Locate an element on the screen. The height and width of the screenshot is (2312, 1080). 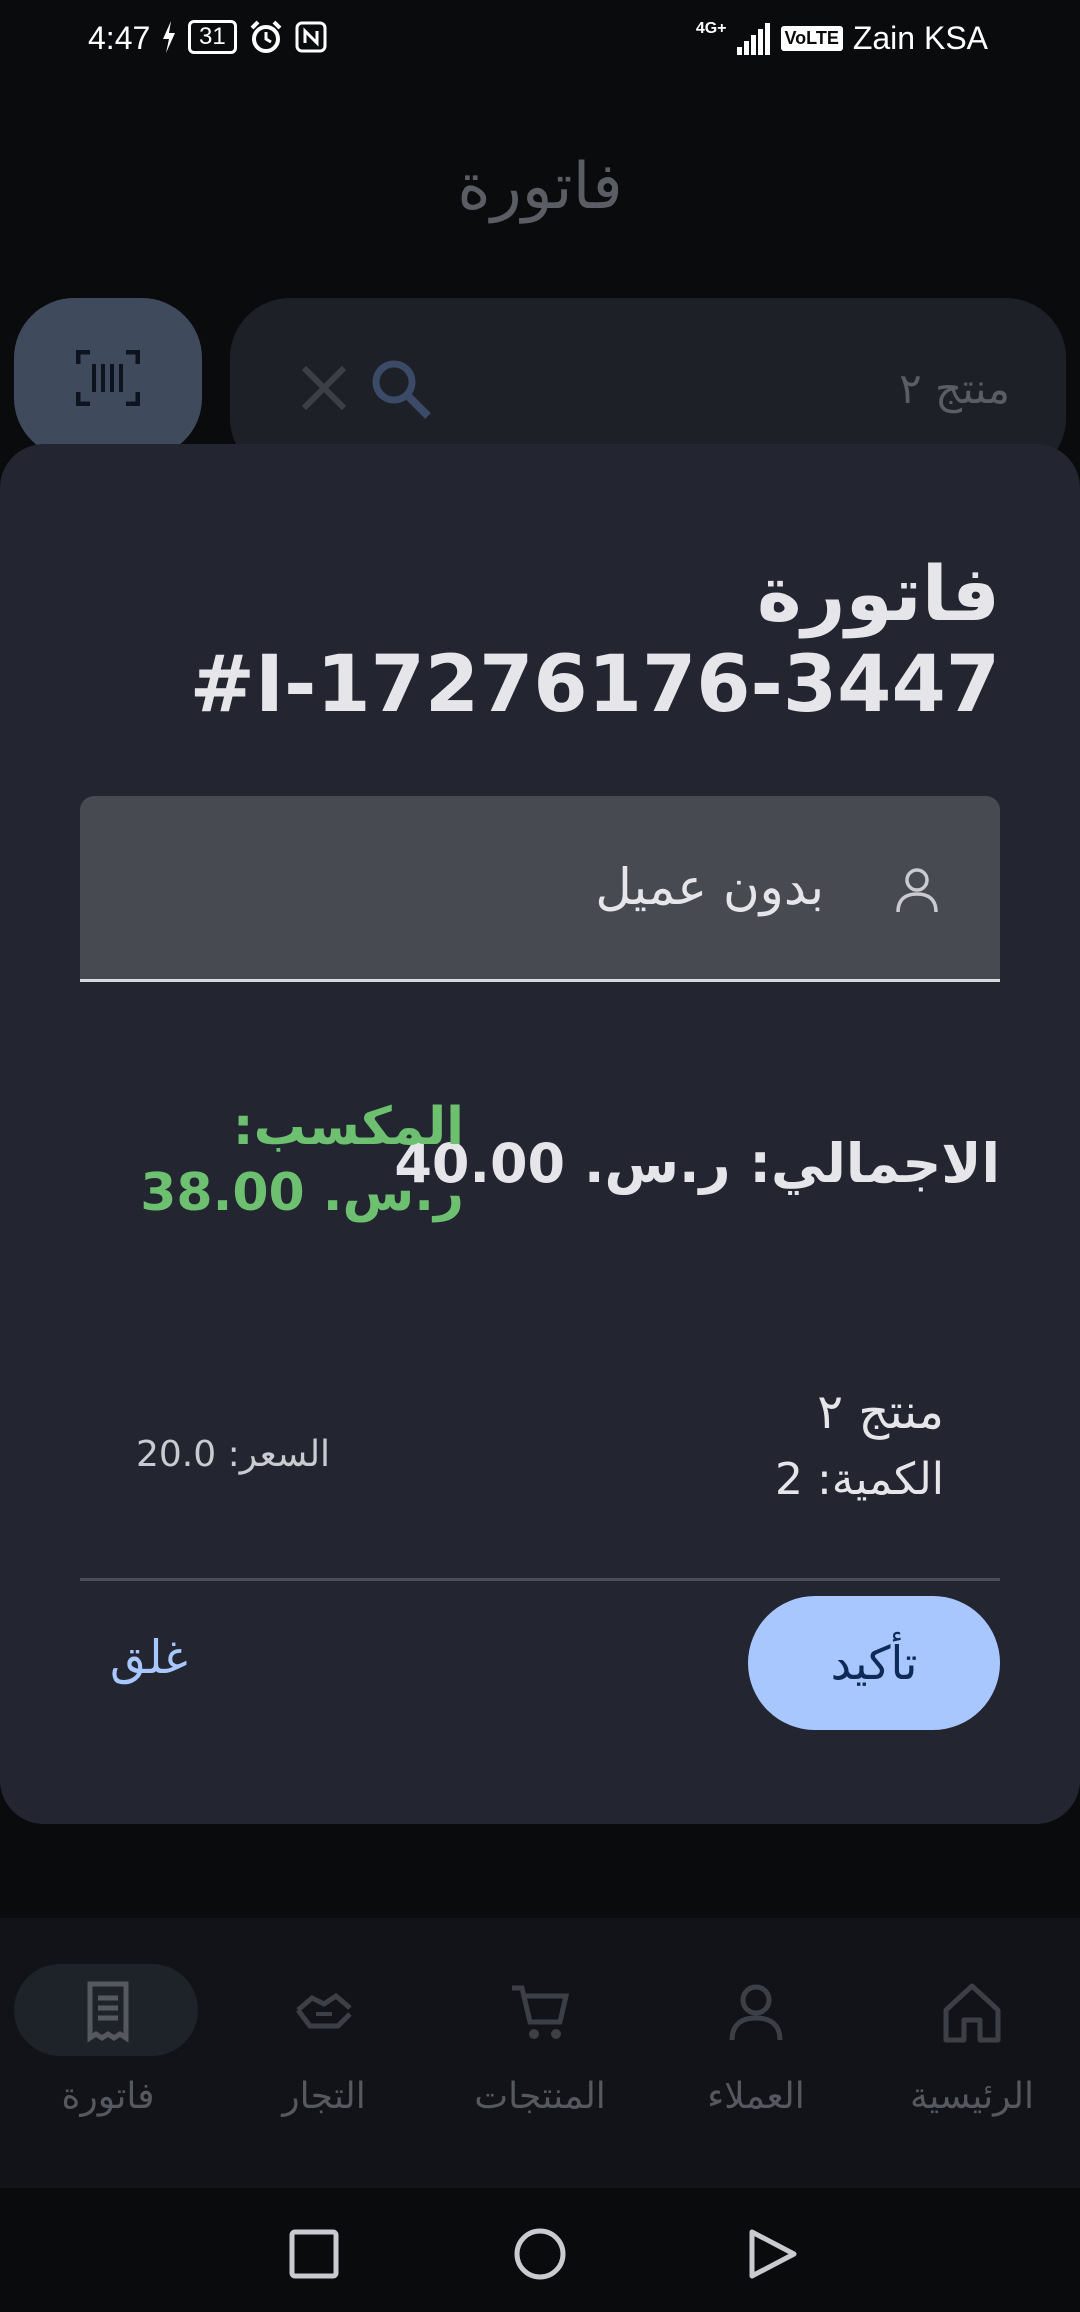
invoice-line-item: منتج ٢ الكمية: 2 السعر: 20.0 is located at coordinates (540, 1454).